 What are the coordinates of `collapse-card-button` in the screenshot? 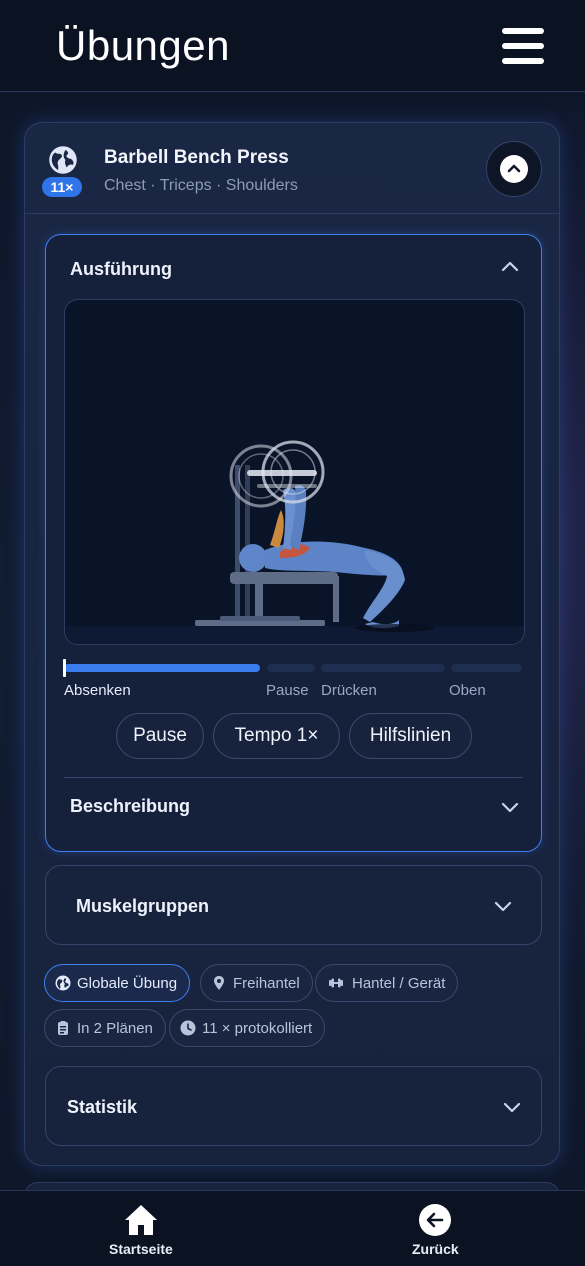 It's located at (514, 169).